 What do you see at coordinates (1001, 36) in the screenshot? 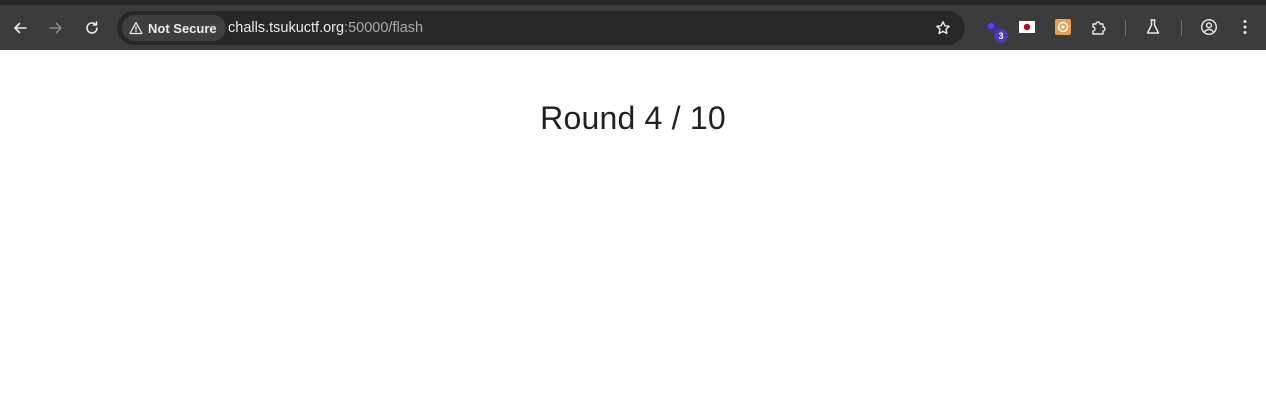
I see `extension-badge: 3` at bounding box center [1001, 36].